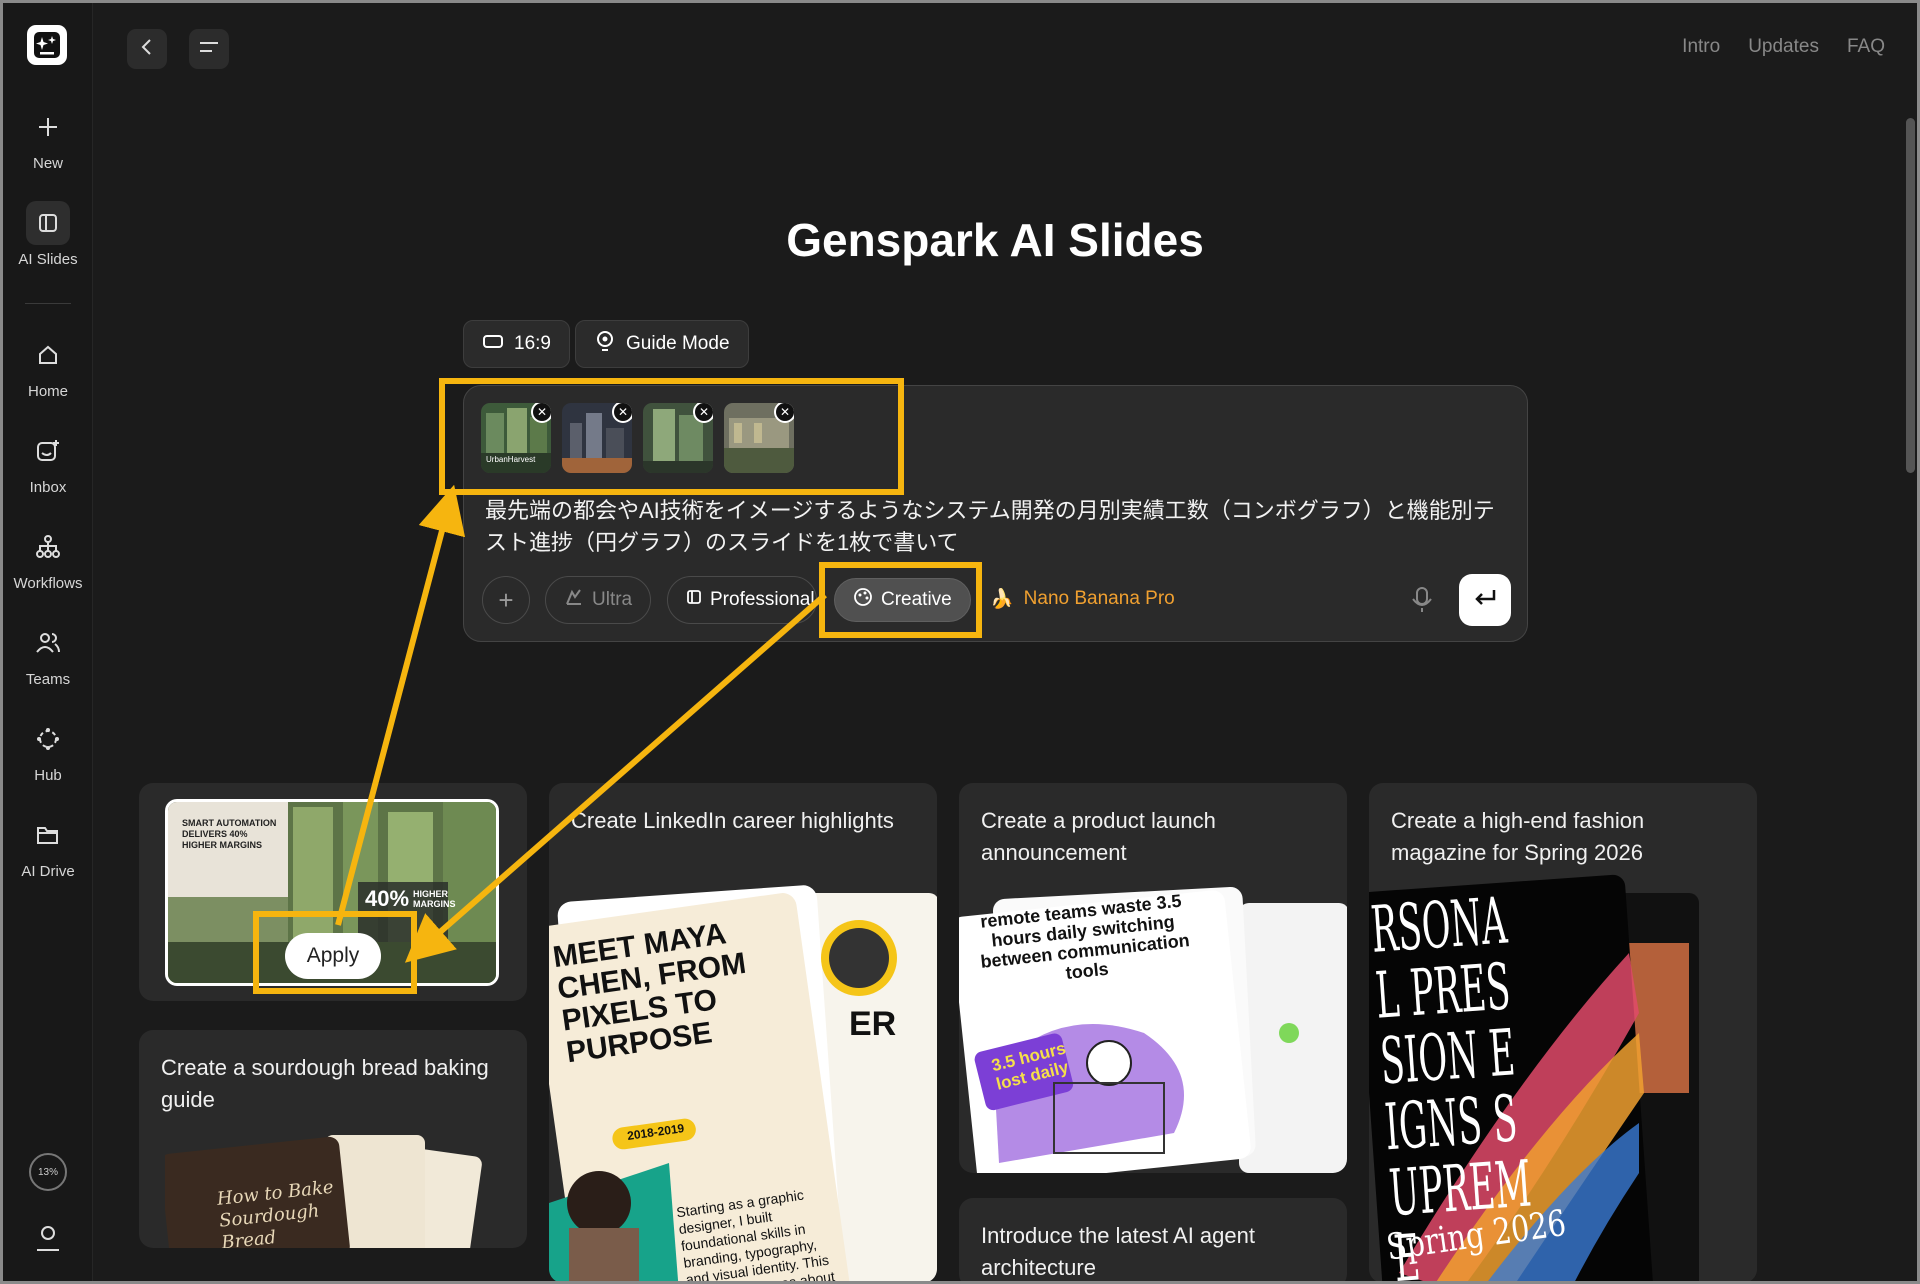  Describe the element at coordinates (335, 952) in the screenshot. I see `apply-highlight` at that location.